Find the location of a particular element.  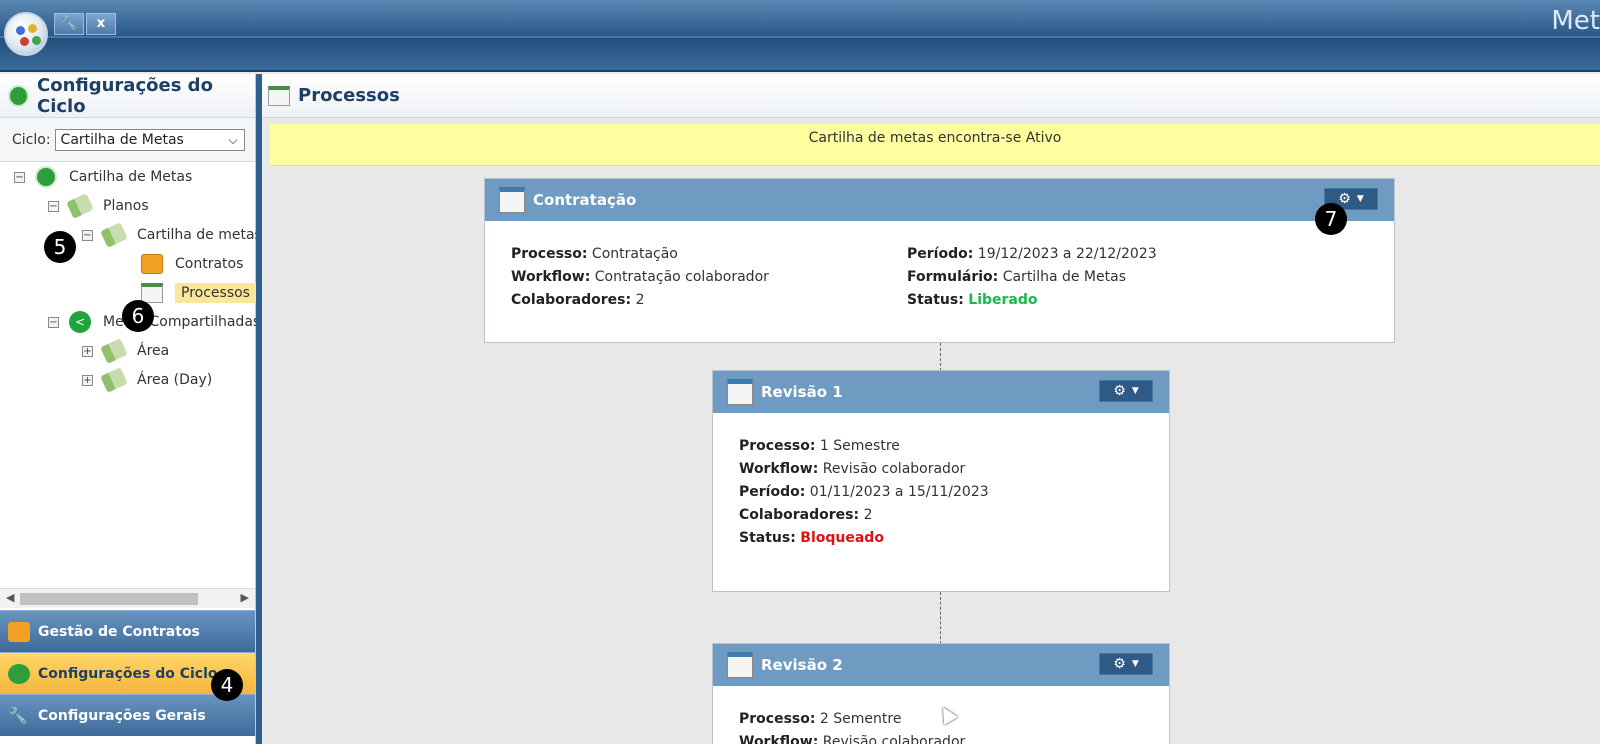

cycle-icon is located at coordinates (46, 177).